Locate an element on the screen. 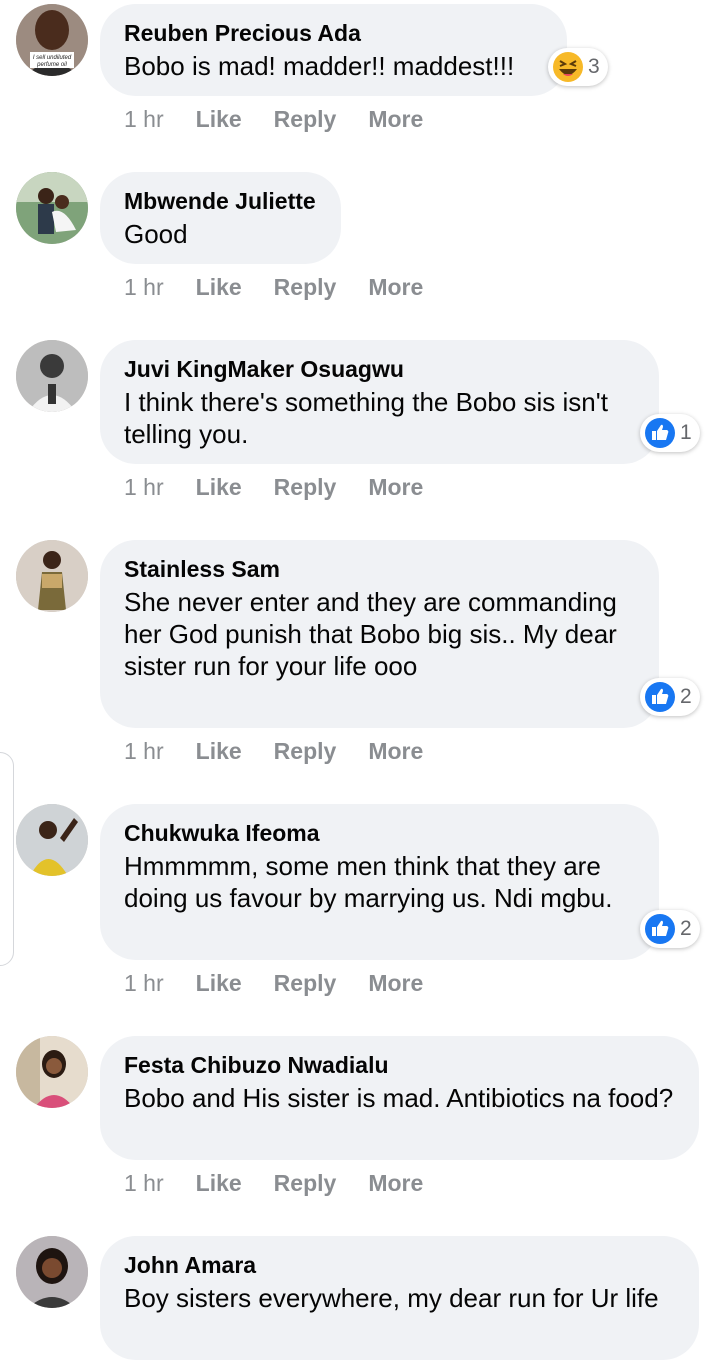 This screenshot has width=720, height=1360. comment-author: John Amara is located at coordinates (399, 1265).